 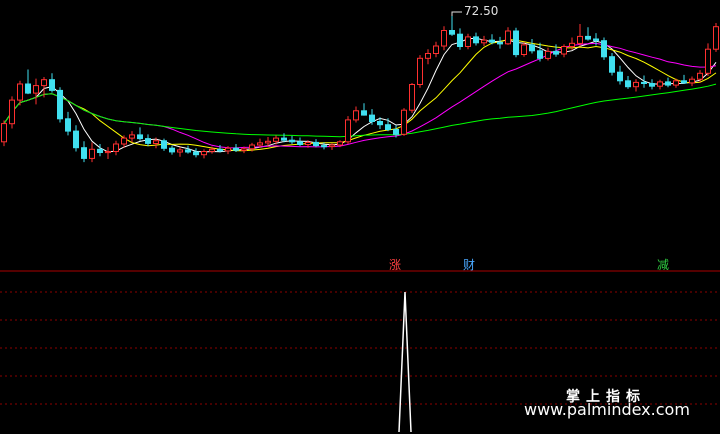 I want to click on marker-cai: 财, so click(x=469, y=265).